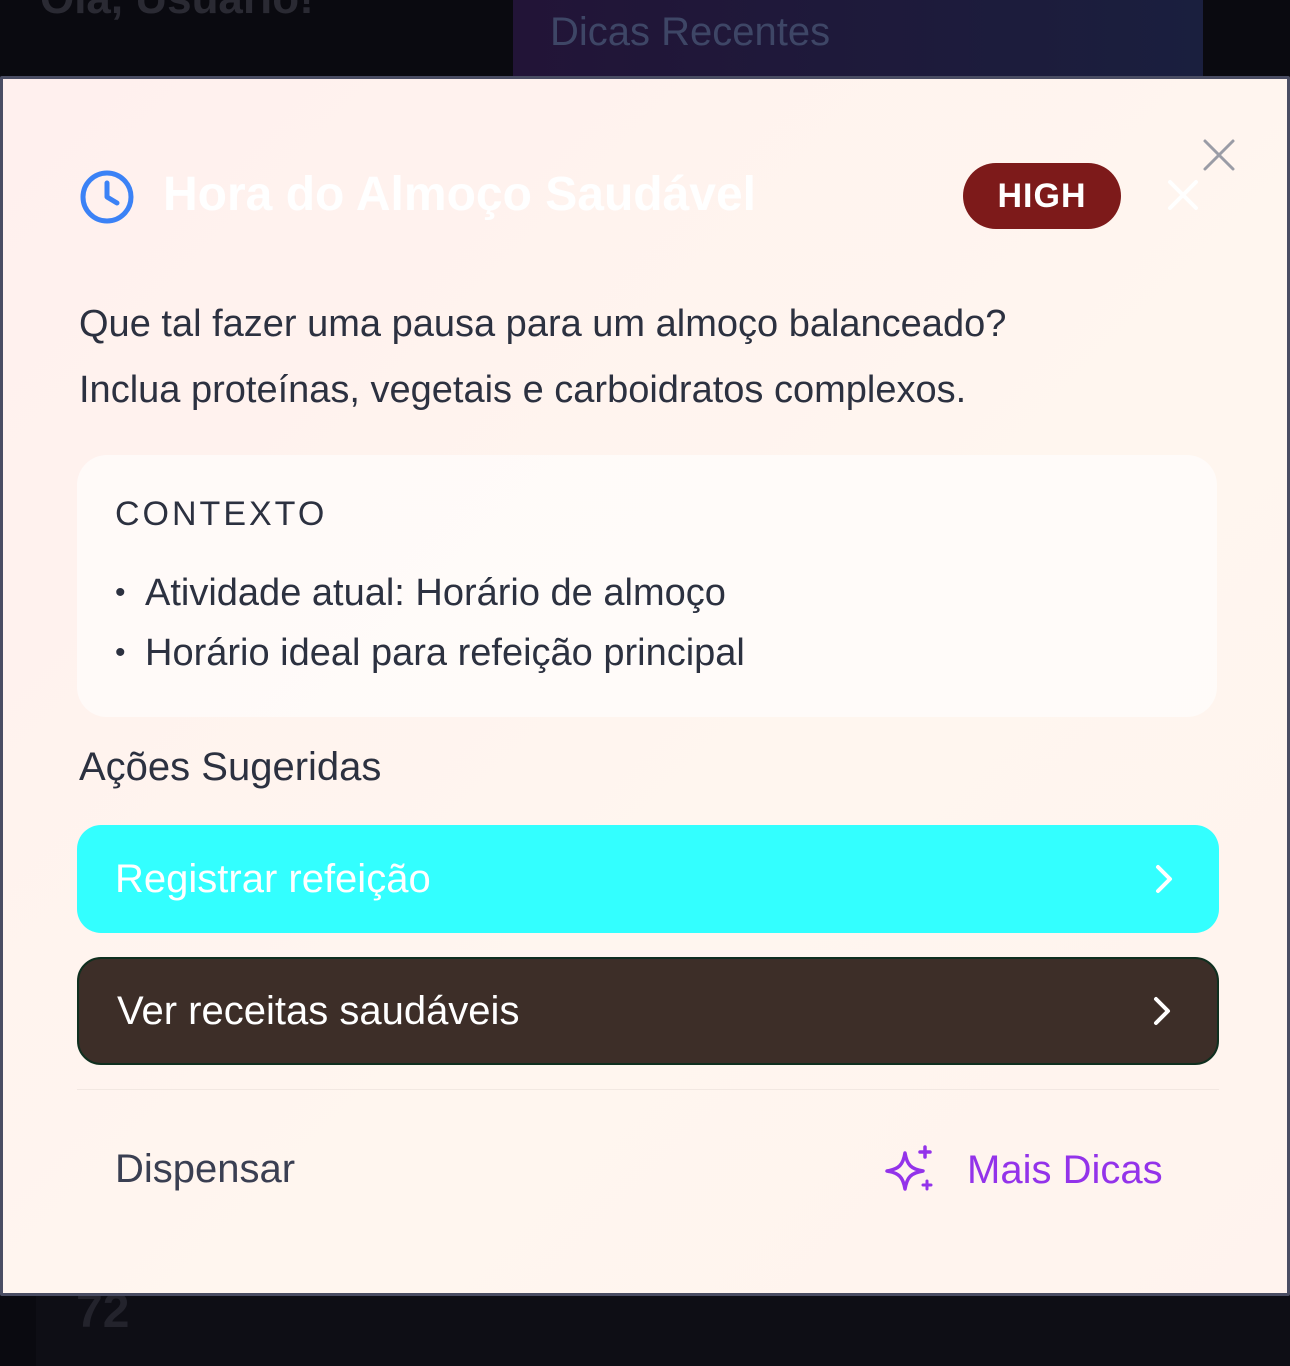 The height and width of the screenshot is (1366, 1290). What do you see at coordinates (648, 1089) in the screenshot?
I see `footer-divider` at bounding box center [648, 1089].